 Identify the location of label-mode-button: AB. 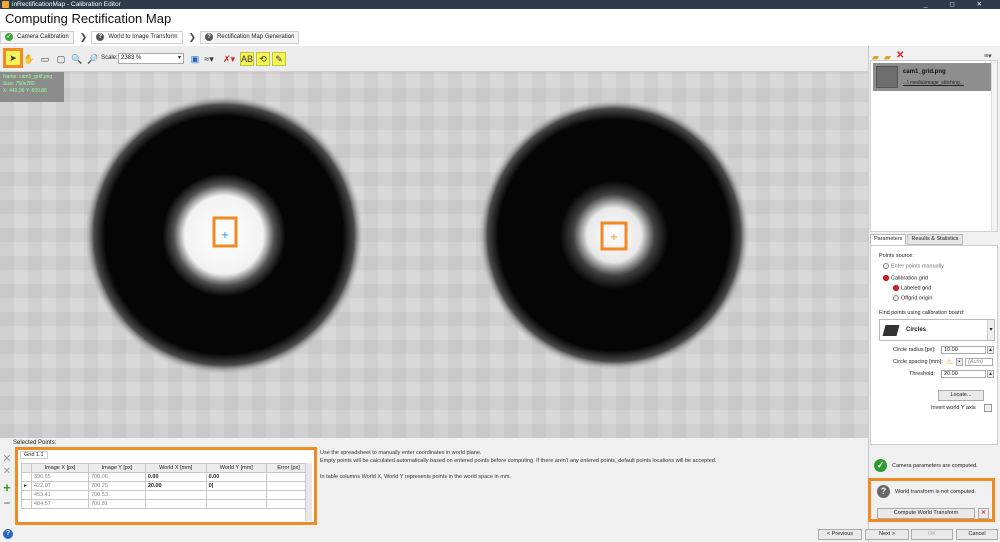
(247, 59).